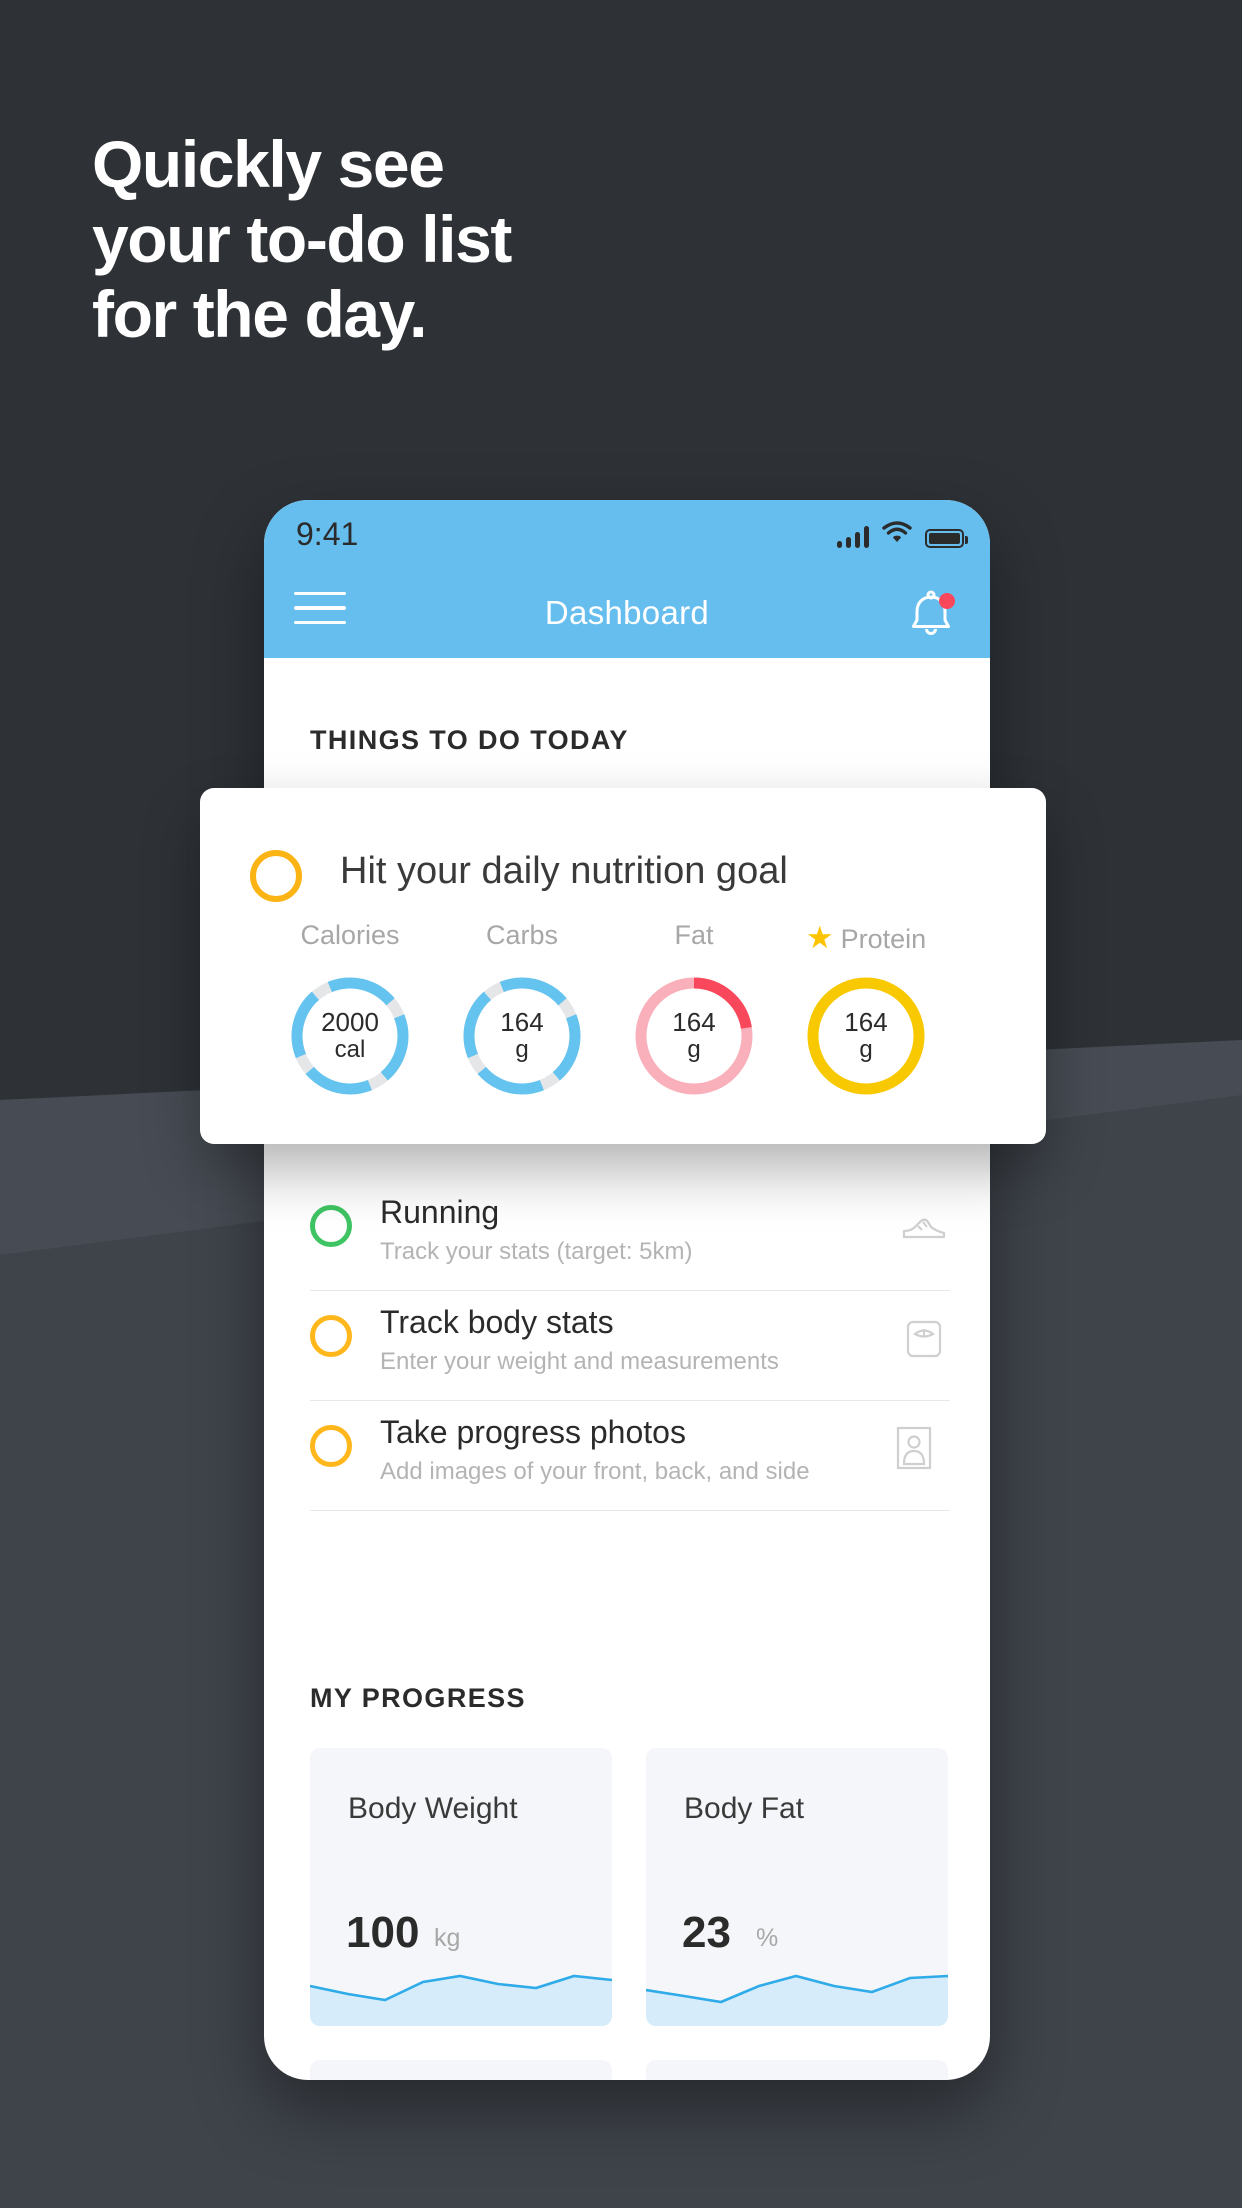  Describe the element at coordinates (924, 1339) in the screenshot. I see `weight-scale-icon` at that location.